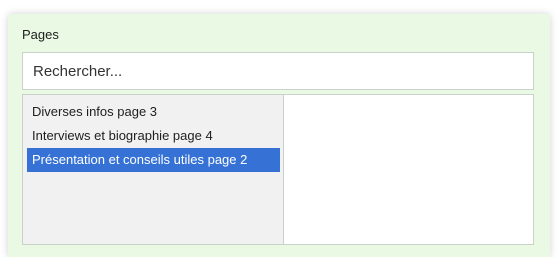 The image size is (558, 257). Describe the element at coordinates (153, 160) in the screenshot. I see `list-item-selected: Présentation et conseils utiles page 2` at that location.